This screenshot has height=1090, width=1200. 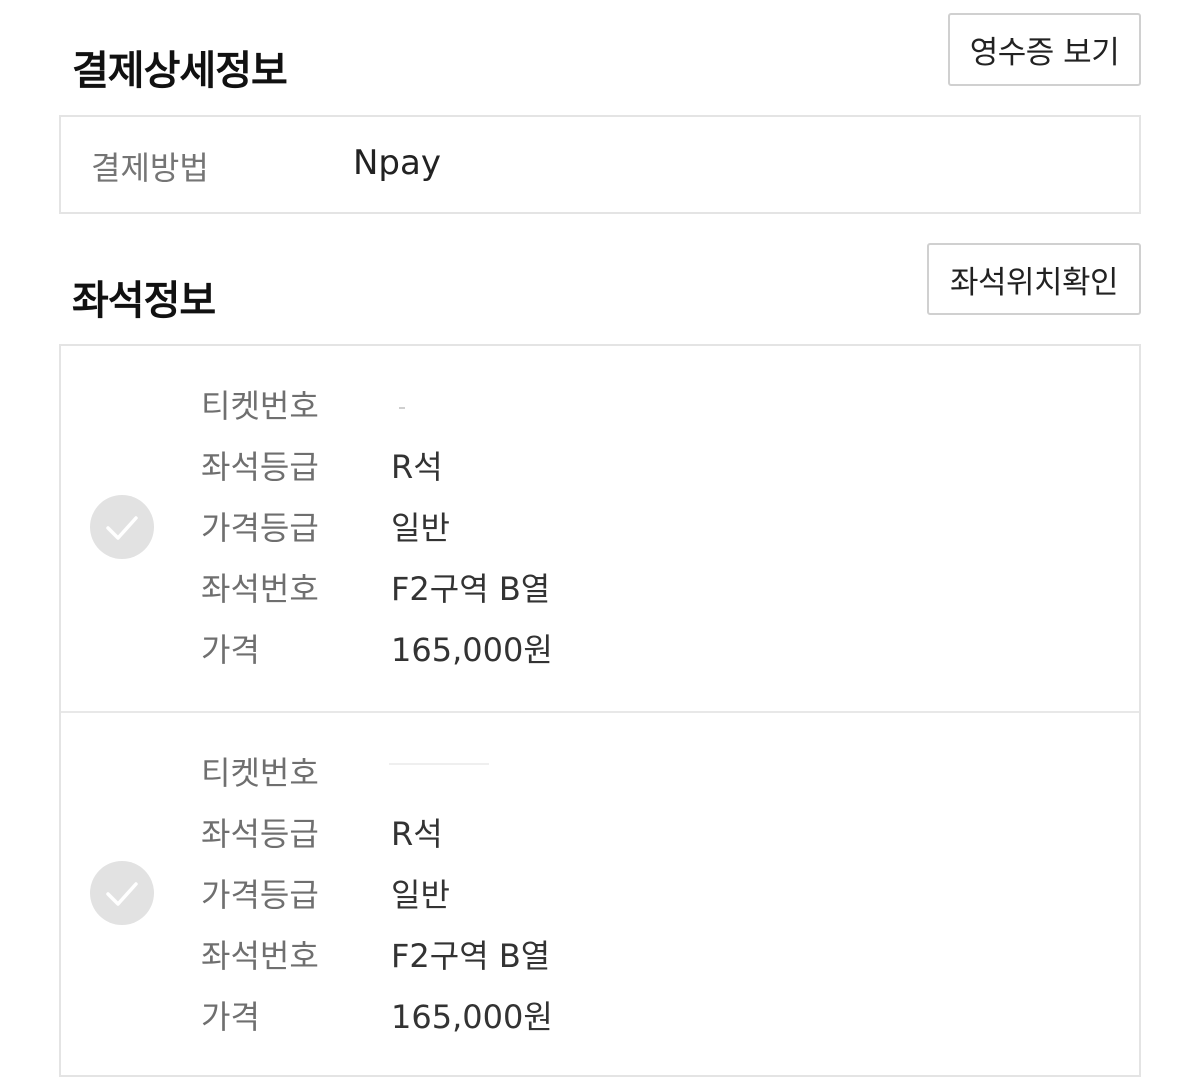 I want to click on seat-info-title: 좌석정보, so click(x=144, y=301).